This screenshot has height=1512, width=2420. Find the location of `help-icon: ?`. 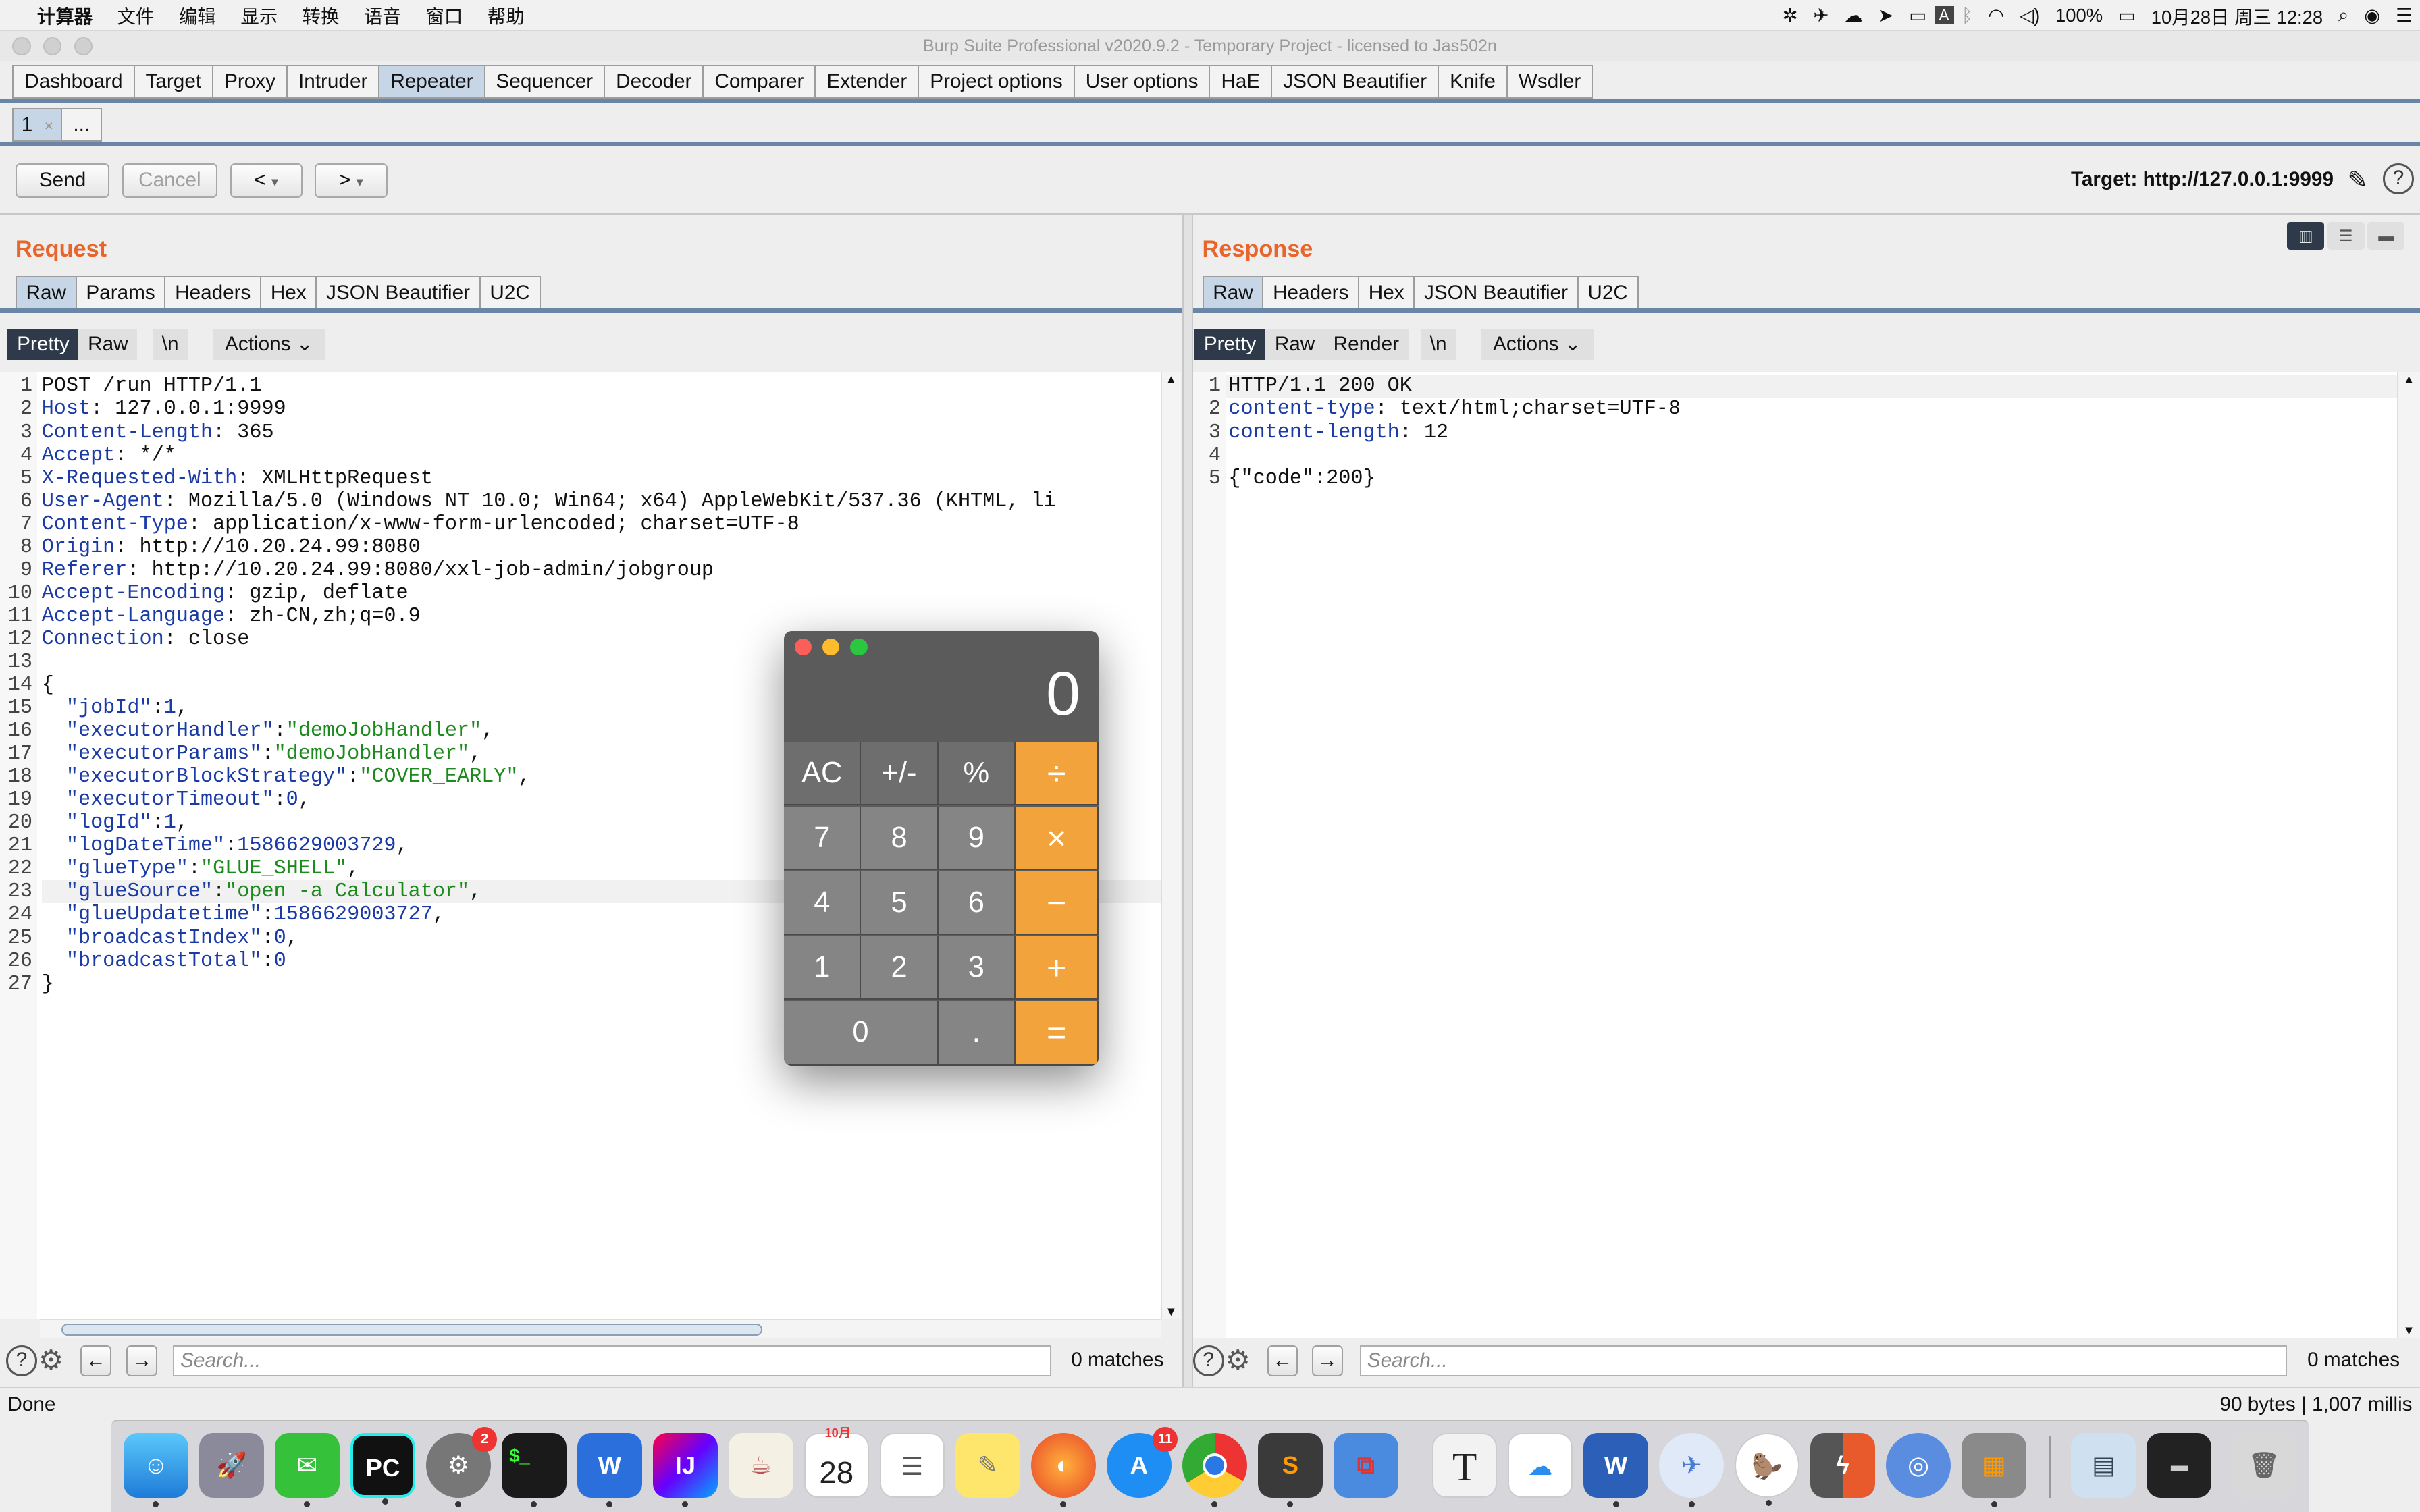

help-icon: ? is located at coordinates (1208, 1360).